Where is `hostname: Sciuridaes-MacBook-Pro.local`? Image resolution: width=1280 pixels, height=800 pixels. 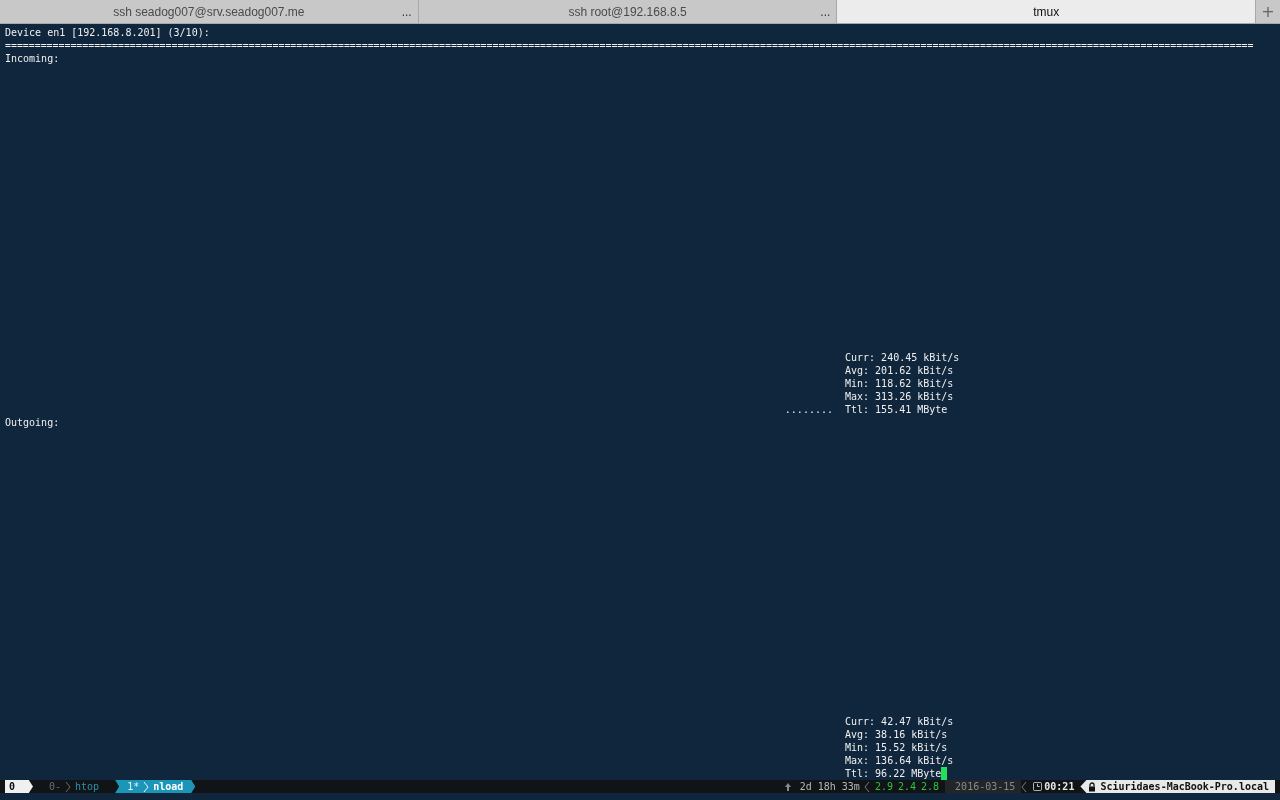 hostname: Sciuridaes-MacBook-Pro.local is located at coordinates (1184, 786).